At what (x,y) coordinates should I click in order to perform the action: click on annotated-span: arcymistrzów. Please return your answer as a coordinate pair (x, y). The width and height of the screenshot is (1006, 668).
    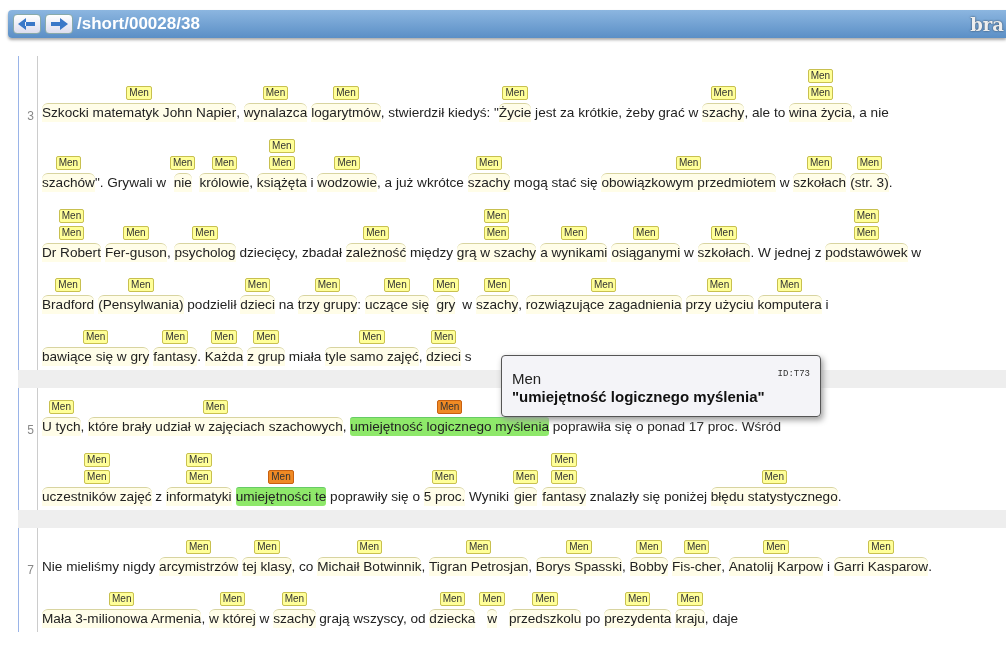
    Looking at the image, I should click on (199, 566).